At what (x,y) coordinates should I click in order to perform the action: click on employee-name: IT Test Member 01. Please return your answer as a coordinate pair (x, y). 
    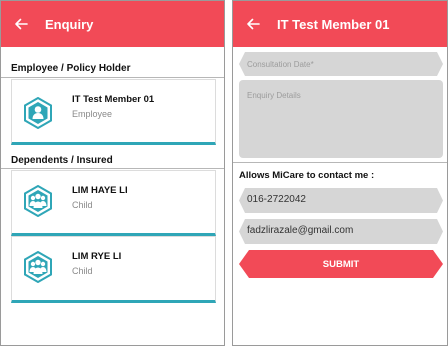
    Looking at the image, I should click on (113, 99).